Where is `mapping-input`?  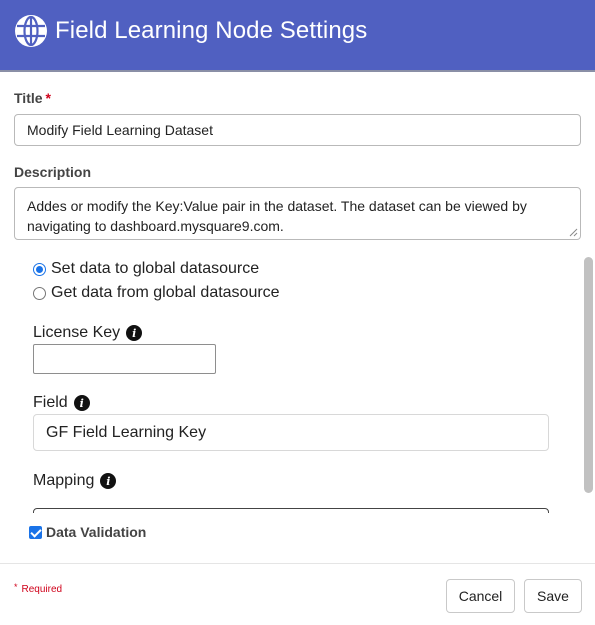 mapping-input is located at coordinates (291, 510).